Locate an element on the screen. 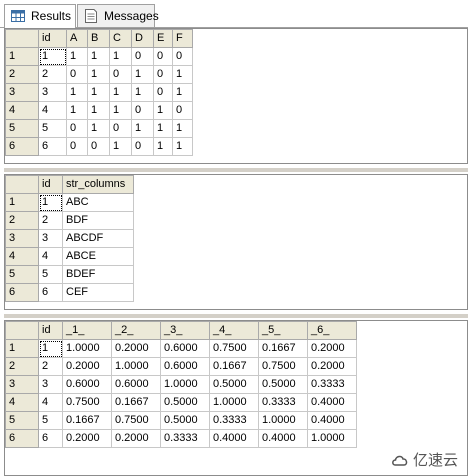 The height and width of the screenshot is (476, 468). tab-messages: Messages is located at coordinates (118, 15).